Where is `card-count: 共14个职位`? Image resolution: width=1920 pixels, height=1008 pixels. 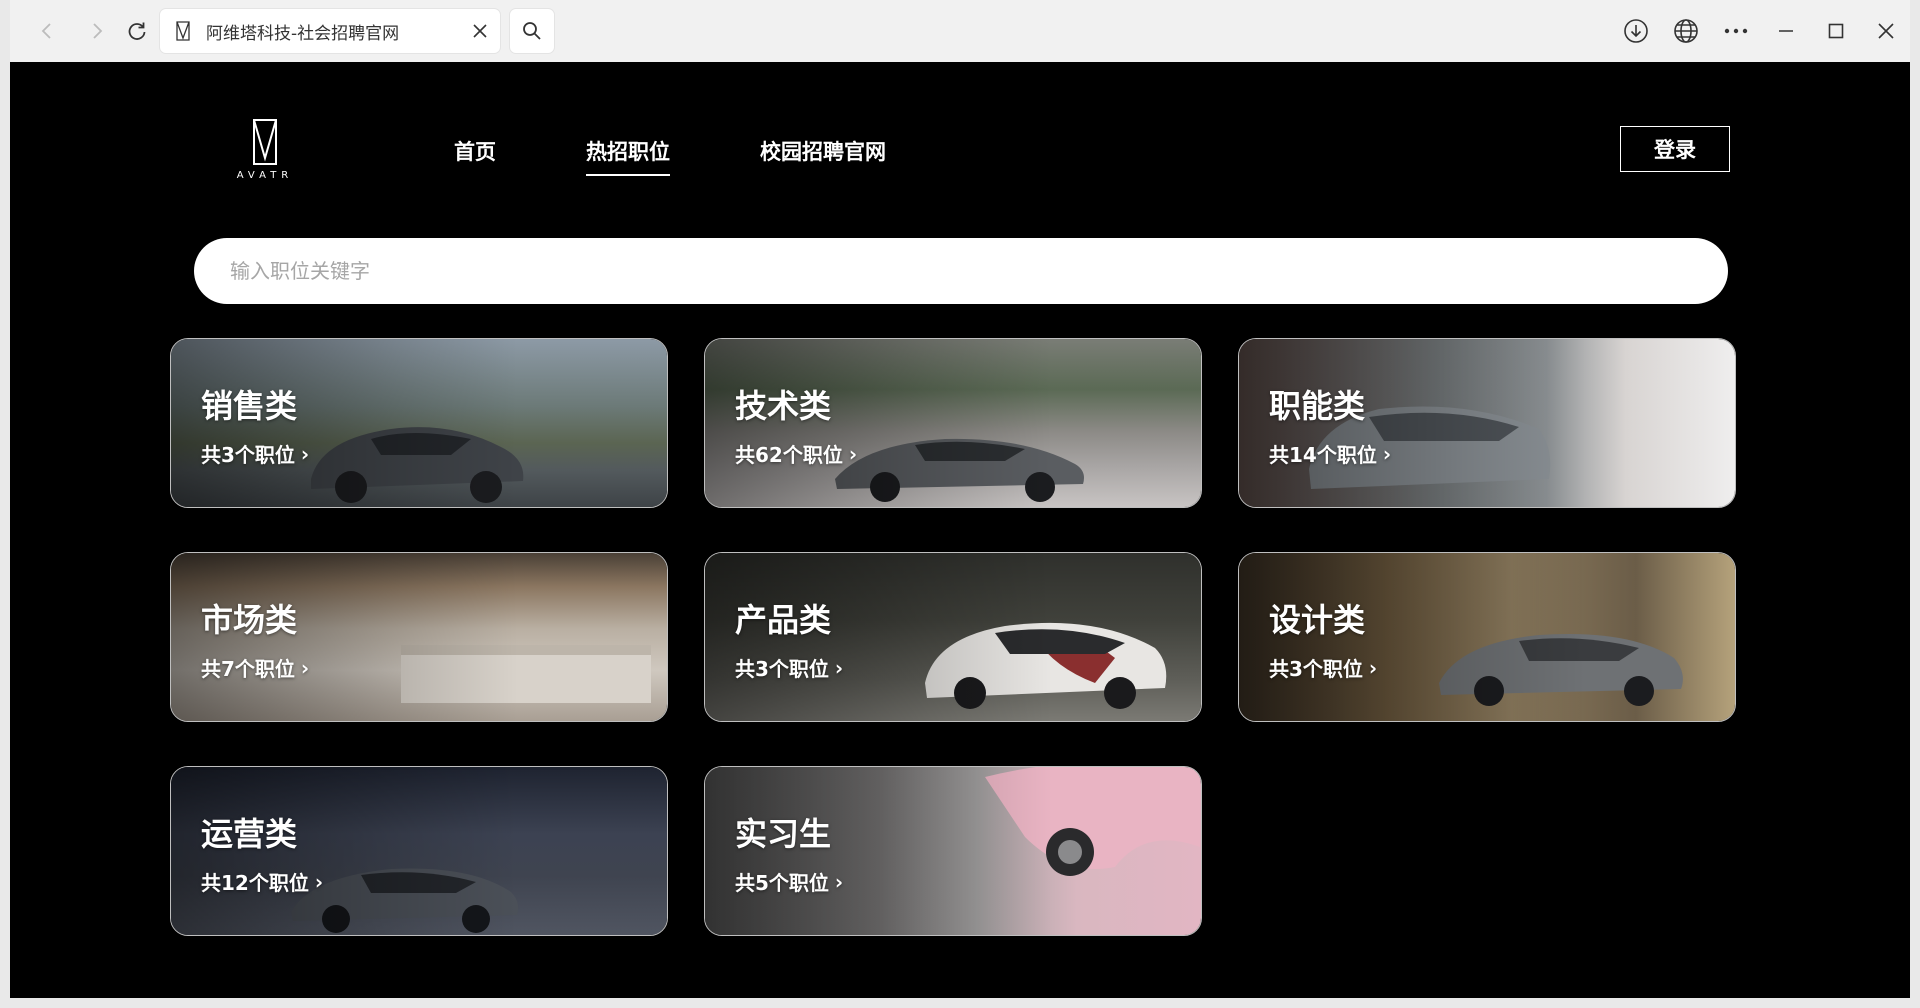
card-count: 共14个职位 is located at coordinates (1323, 455).